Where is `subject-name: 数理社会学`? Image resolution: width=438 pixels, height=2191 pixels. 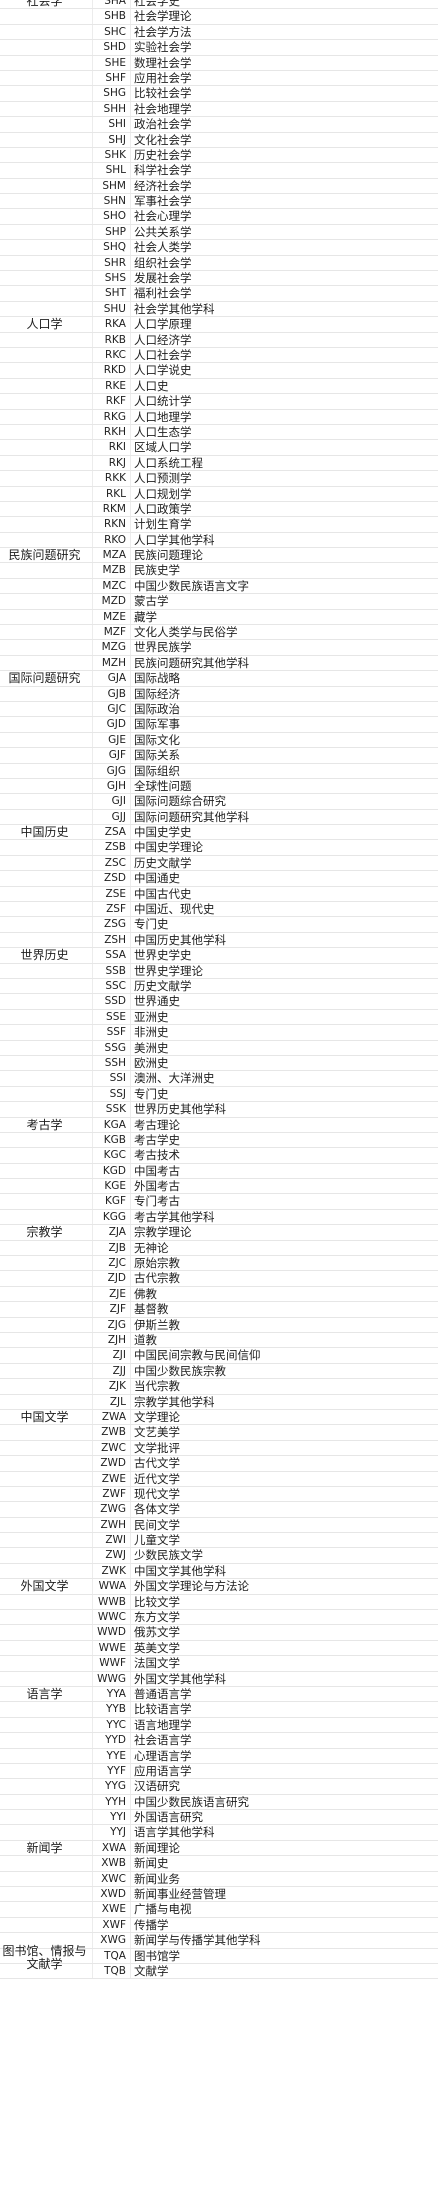
subject-name: 数理社会学 is located at coordinates (163, 62).